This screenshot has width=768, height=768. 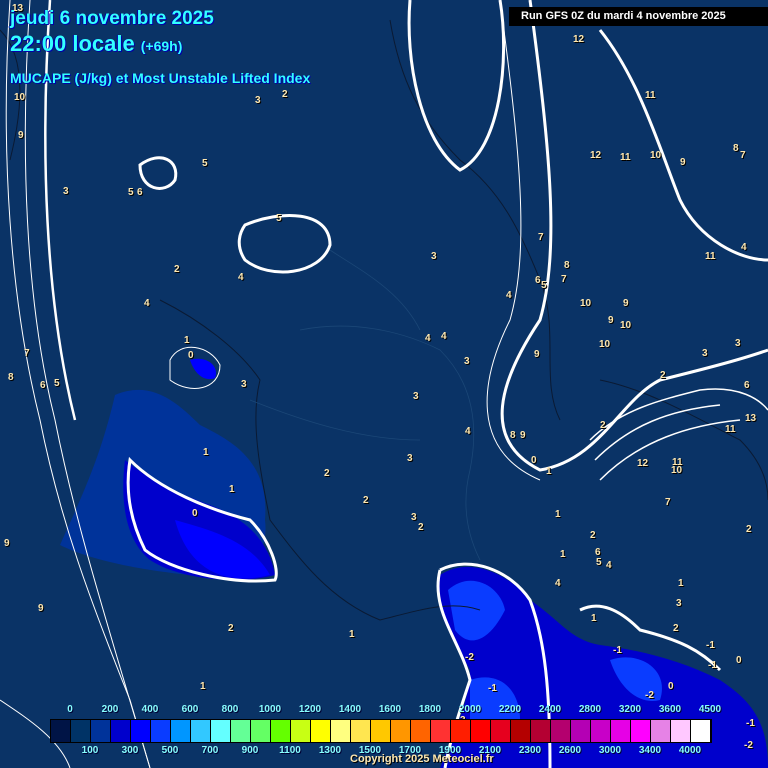 I want to click on colorbar-tick-label: 2300, so click(x=530, y=750).